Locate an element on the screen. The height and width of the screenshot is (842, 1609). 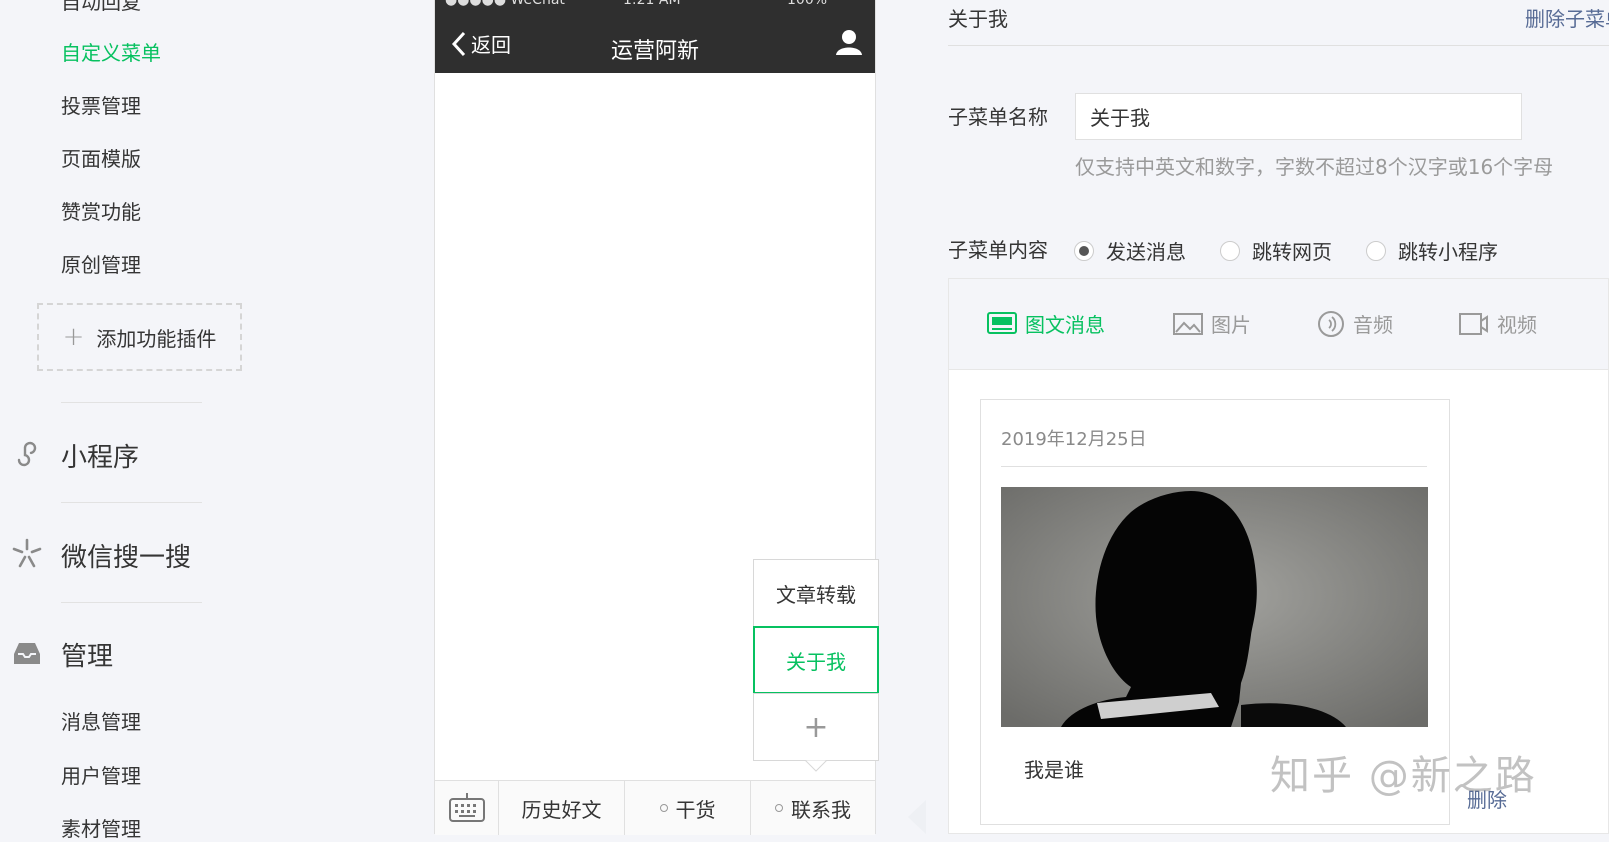
video-icon is located at coordinates (1473, 323).